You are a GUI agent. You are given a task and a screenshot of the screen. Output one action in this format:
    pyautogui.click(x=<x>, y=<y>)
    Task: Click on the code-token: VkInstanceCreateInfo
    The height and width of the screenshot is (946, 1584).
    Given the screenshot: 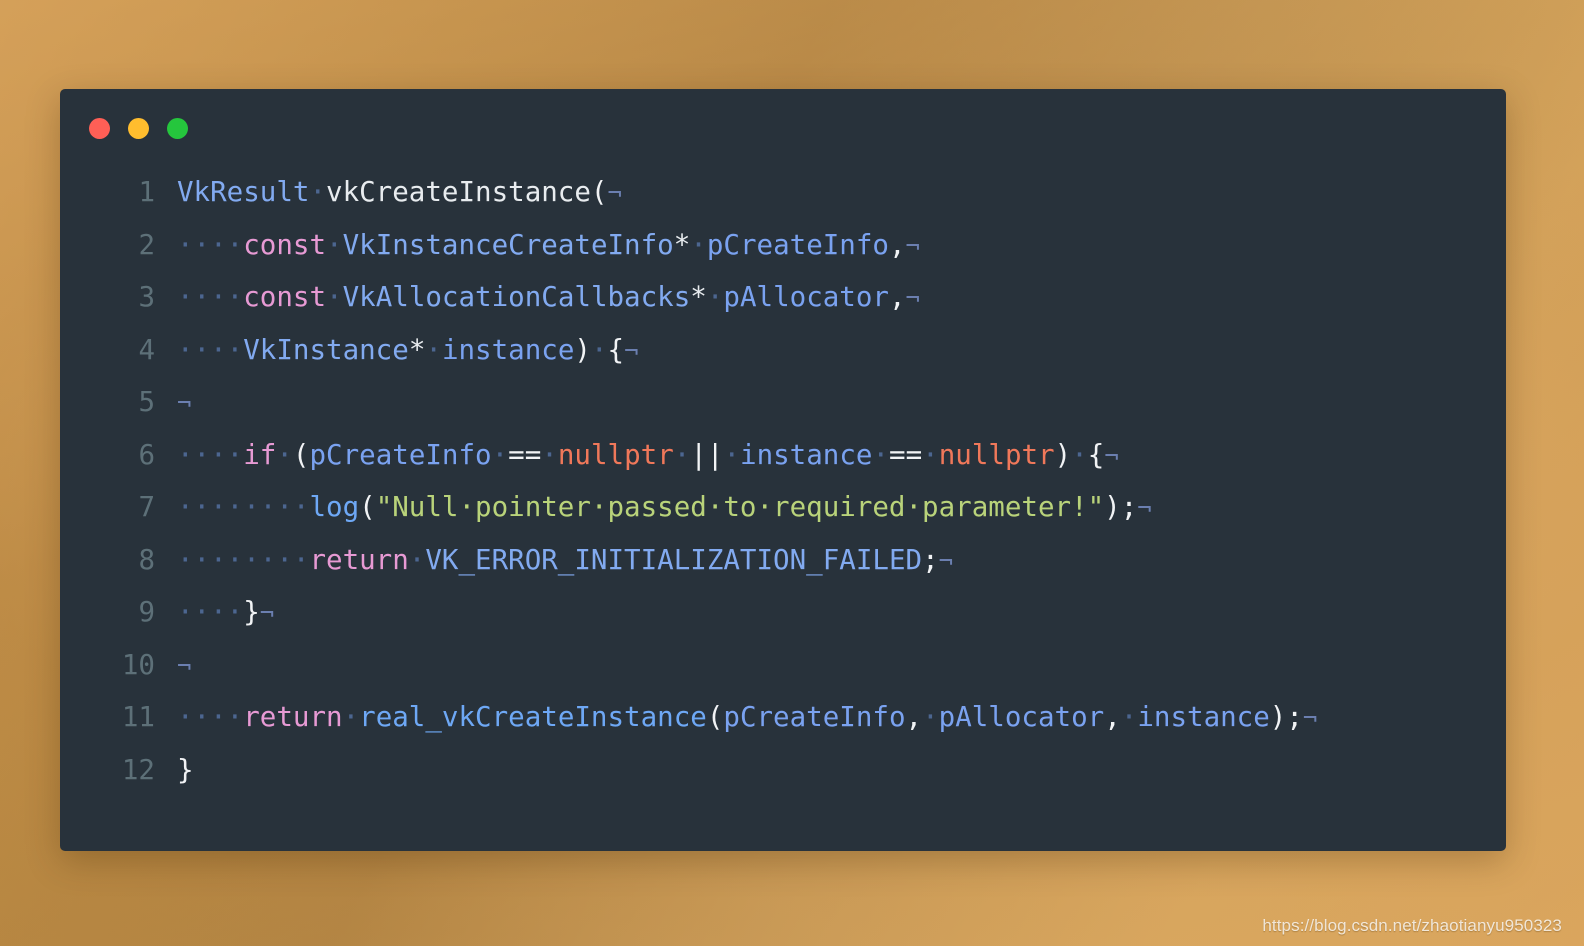 What is the action you would take?
    pyautogui.click(x=508, y=244)
    